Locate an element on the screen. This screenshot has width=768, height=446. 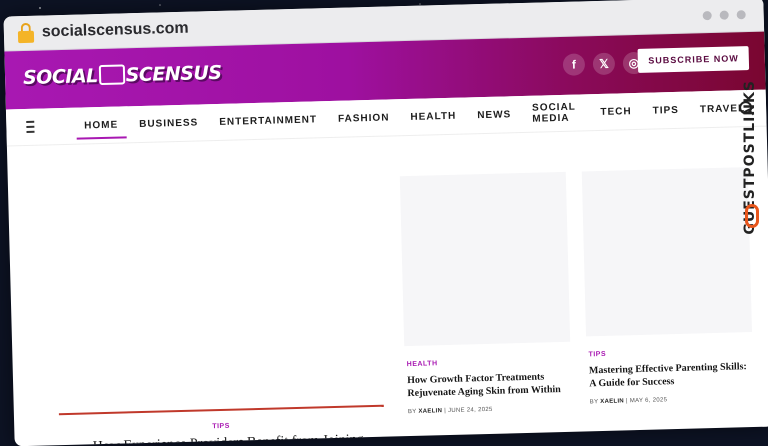
nav-item-tech: TECH is located at coordinates (616, 112).